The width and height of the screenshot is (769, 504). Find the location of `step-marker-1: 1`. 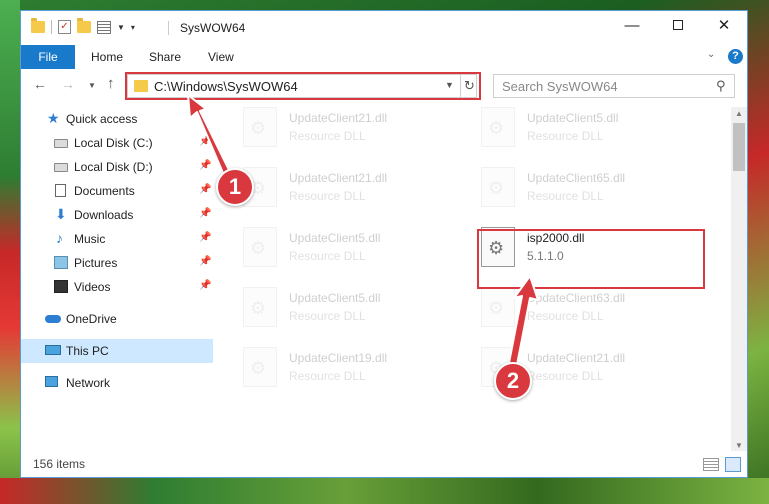

step-marker-1: 1 is located at coordinates (235, 187).